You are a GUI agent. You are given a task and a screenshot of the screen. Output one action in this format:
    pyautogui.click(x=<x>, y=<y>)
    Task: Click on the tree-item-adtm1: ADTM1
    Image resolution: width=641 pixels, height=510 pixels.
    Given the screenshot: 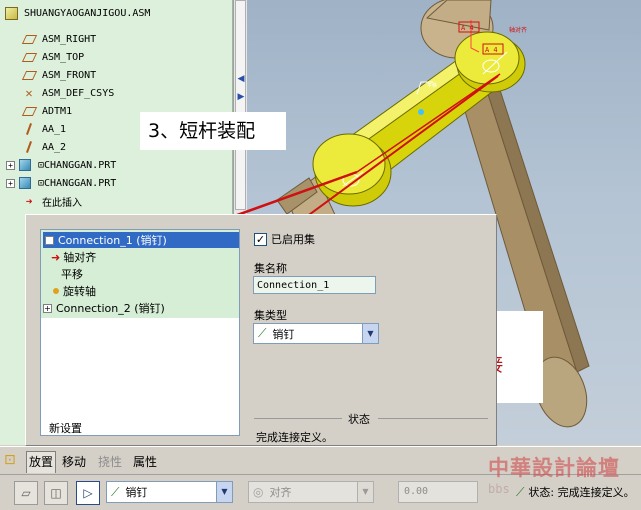 What is the action you would take?
    pyautogui.click(x=47, y=111)
    